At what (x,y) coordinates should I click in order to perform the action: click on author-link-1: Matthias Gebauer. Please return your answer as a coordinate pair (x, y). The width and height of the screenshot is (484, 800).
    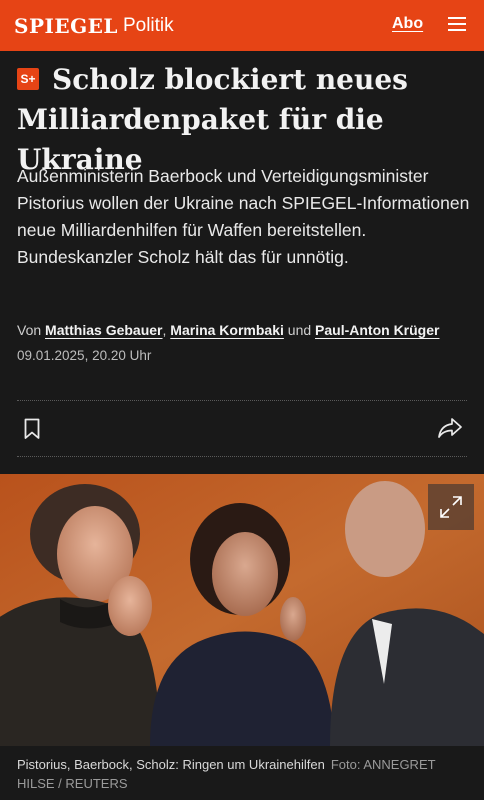
    Looking at the image, I should click on (103, 330).